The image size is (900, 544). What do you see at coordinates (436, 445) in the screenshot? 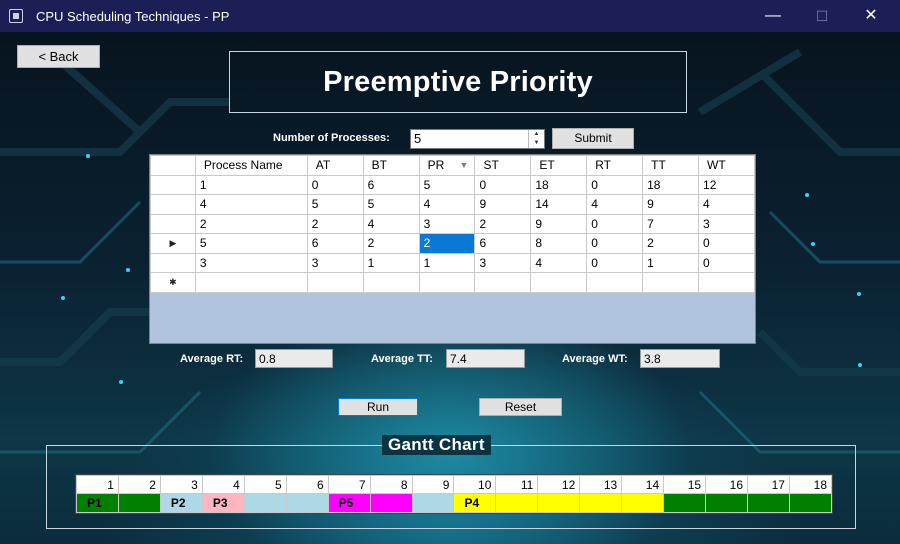
I see `gantt-title: Gantt Chart` at bounding box center [436, 445].